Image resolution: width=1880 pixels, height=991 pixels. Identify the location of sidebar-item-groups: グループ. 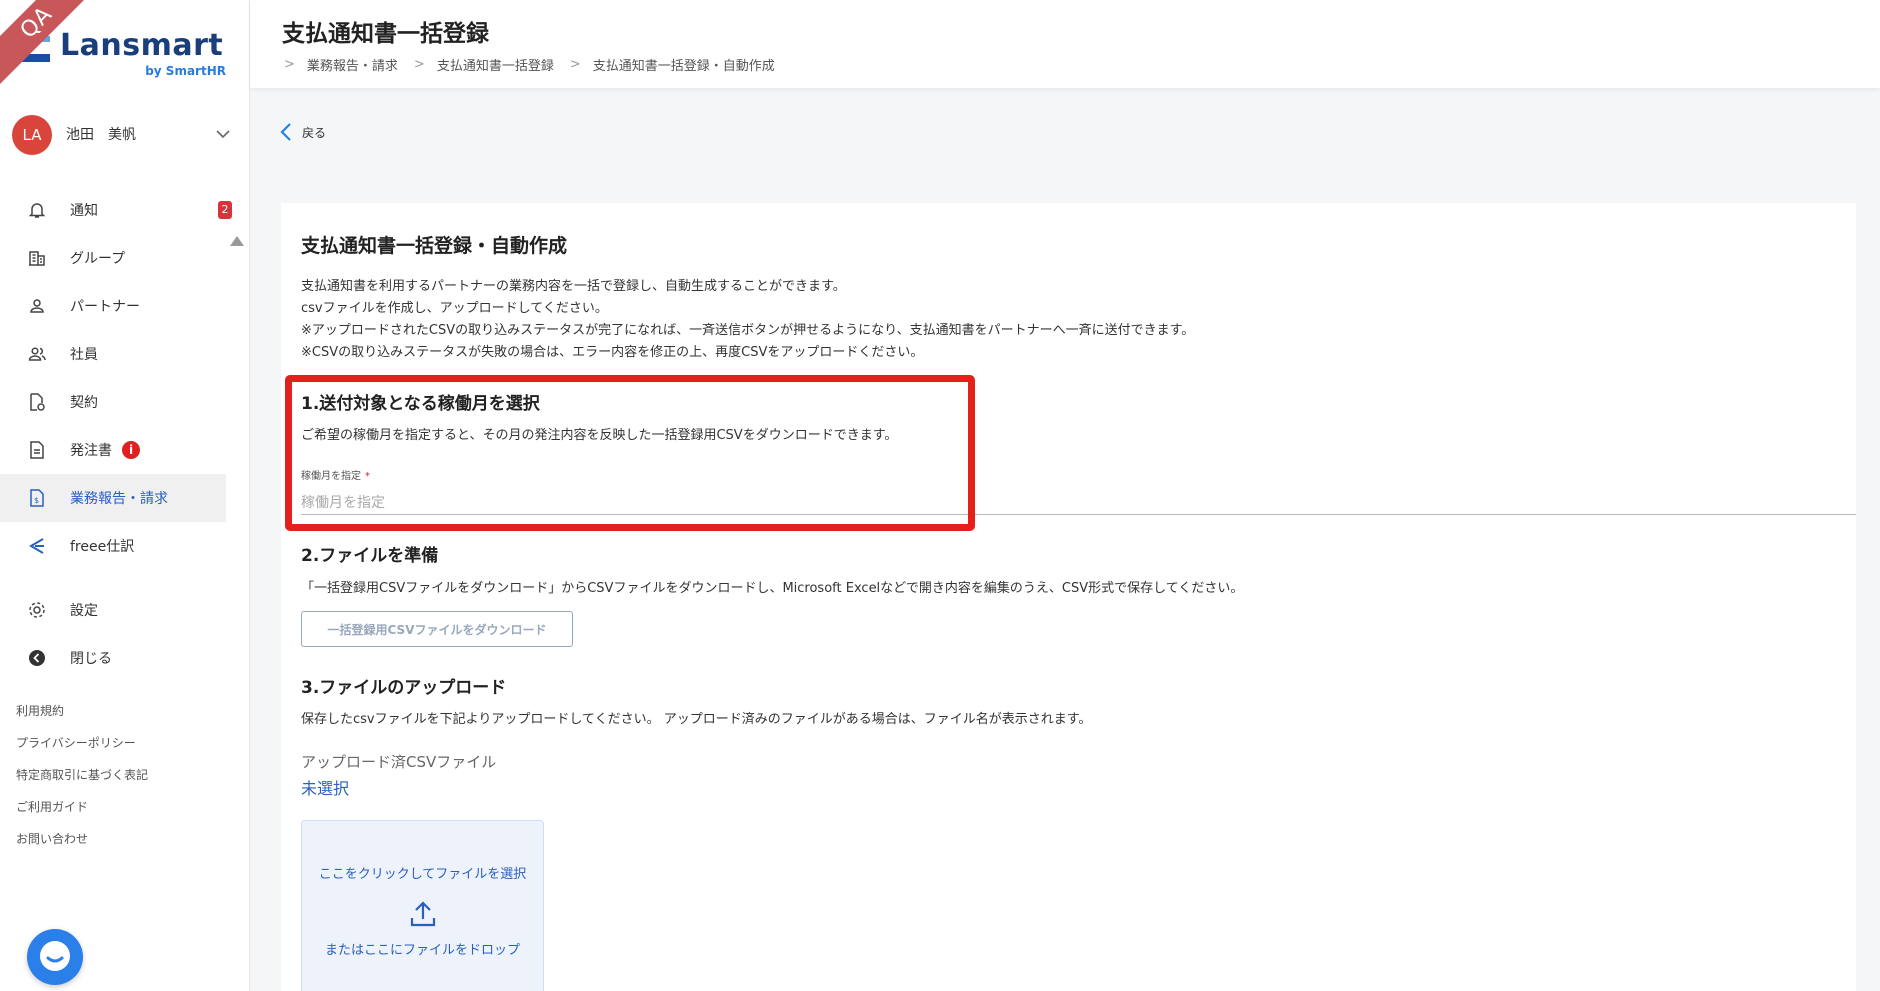
(113, 258).